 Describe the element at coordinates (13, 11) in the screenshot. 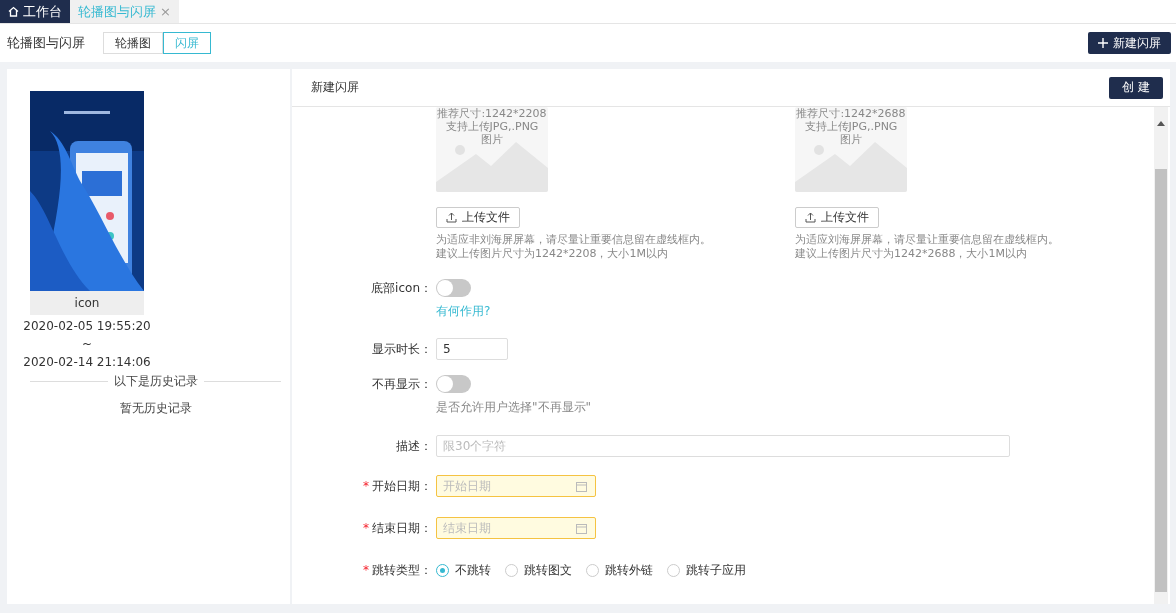

I see `home-icon` at that location.